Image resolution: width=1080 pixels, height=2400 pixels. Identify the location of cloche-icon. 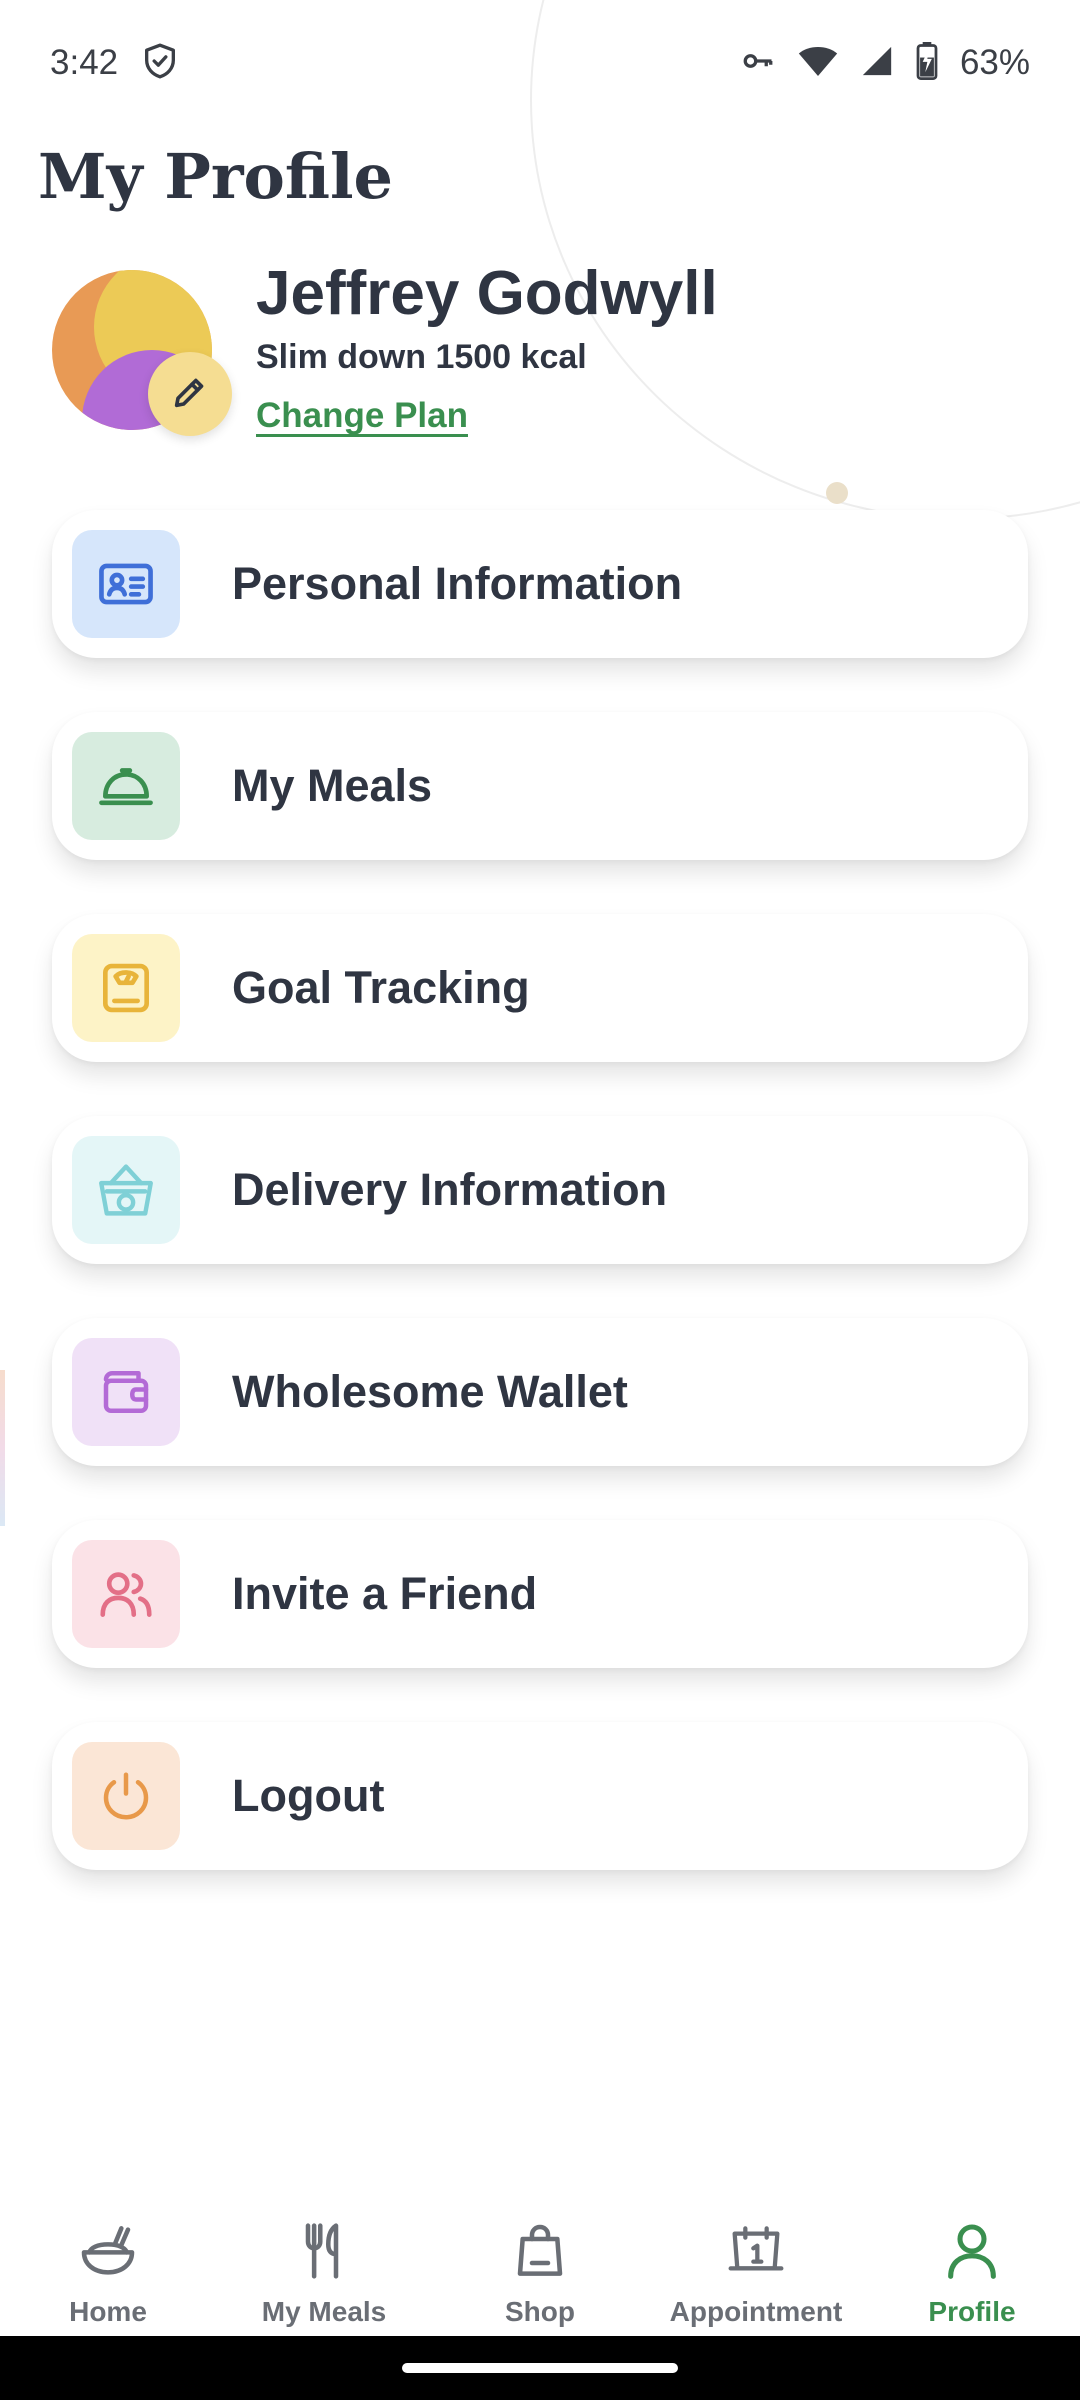
(126, 786).